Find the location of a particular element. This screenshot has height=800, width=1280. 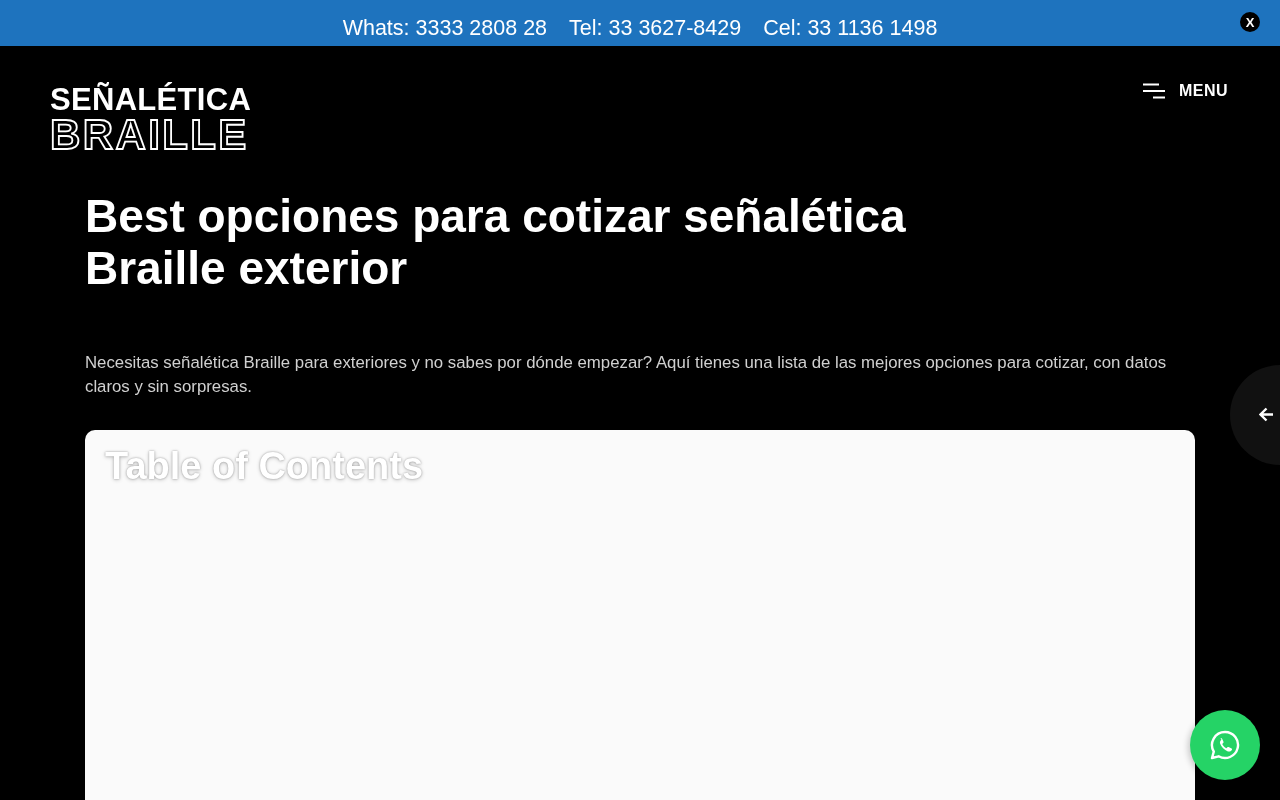

article-title: Best opciones para cotizar señalética Braille exterior is located at coordinates (496, 242).